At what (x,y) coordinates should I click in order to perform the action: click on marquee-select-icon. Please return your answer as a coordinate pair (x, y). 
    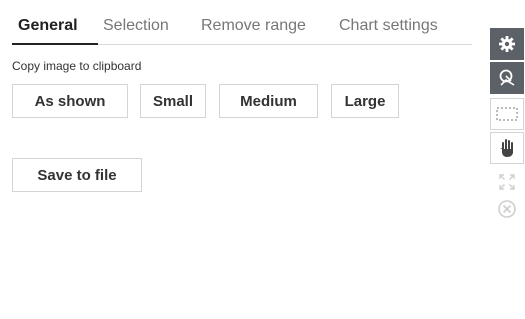
    Looking at the image, I should click on (507, 114).